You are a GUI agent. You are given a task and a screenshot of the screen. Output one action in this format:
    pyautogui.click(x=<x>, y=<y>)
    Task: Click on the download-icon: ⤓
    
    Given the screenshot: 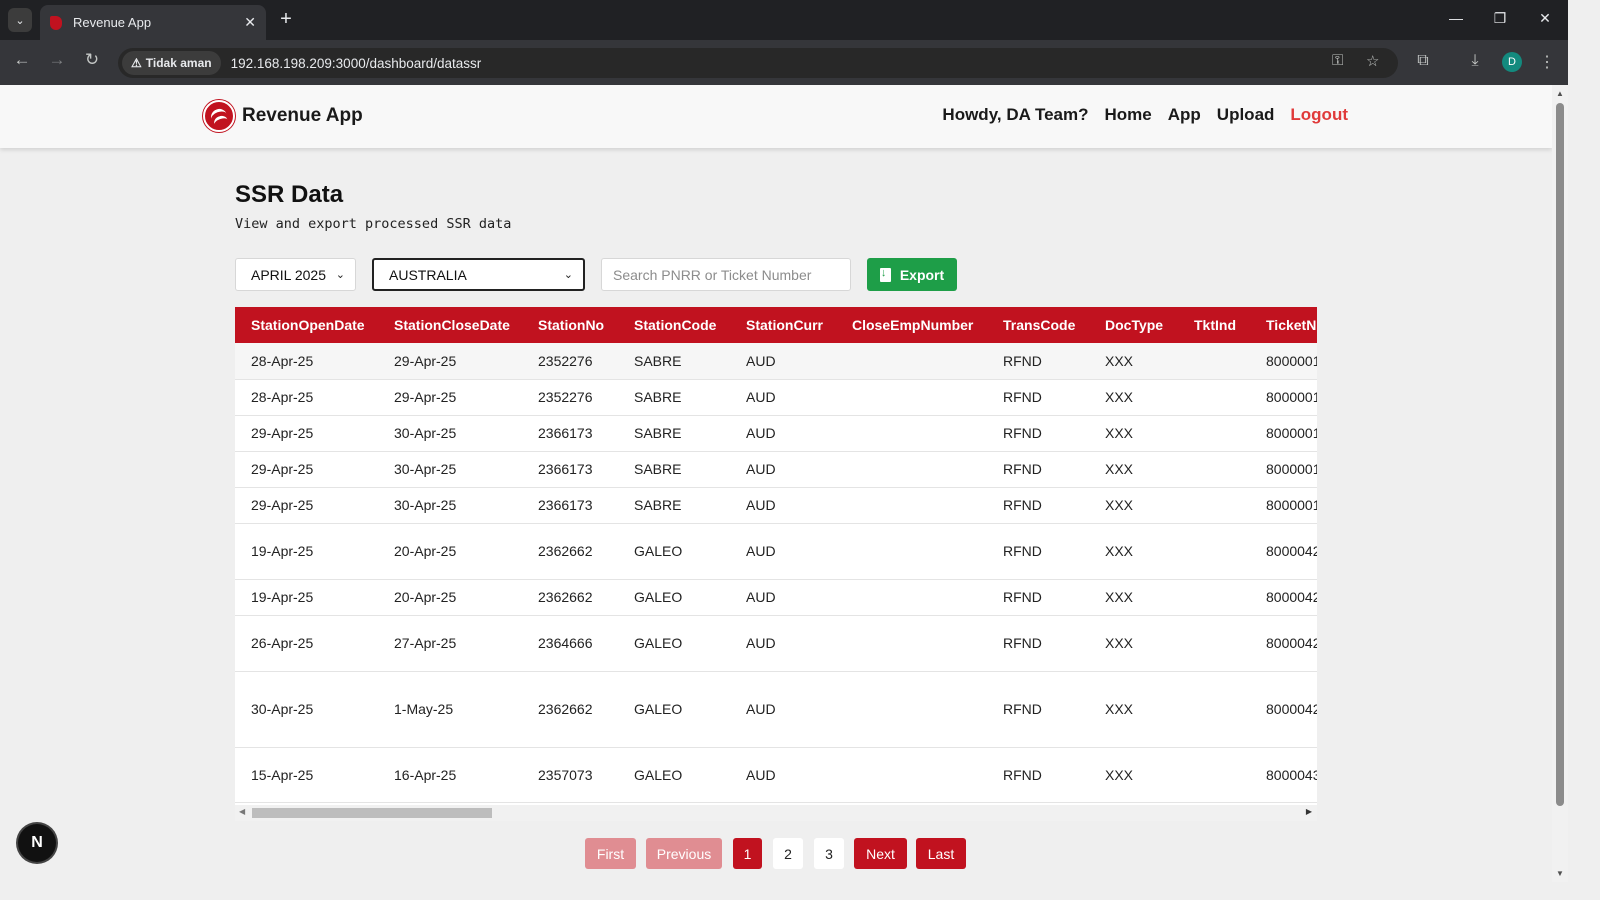 What is the action you would take?
    pyautogui.click(x=1475, y=61)
    